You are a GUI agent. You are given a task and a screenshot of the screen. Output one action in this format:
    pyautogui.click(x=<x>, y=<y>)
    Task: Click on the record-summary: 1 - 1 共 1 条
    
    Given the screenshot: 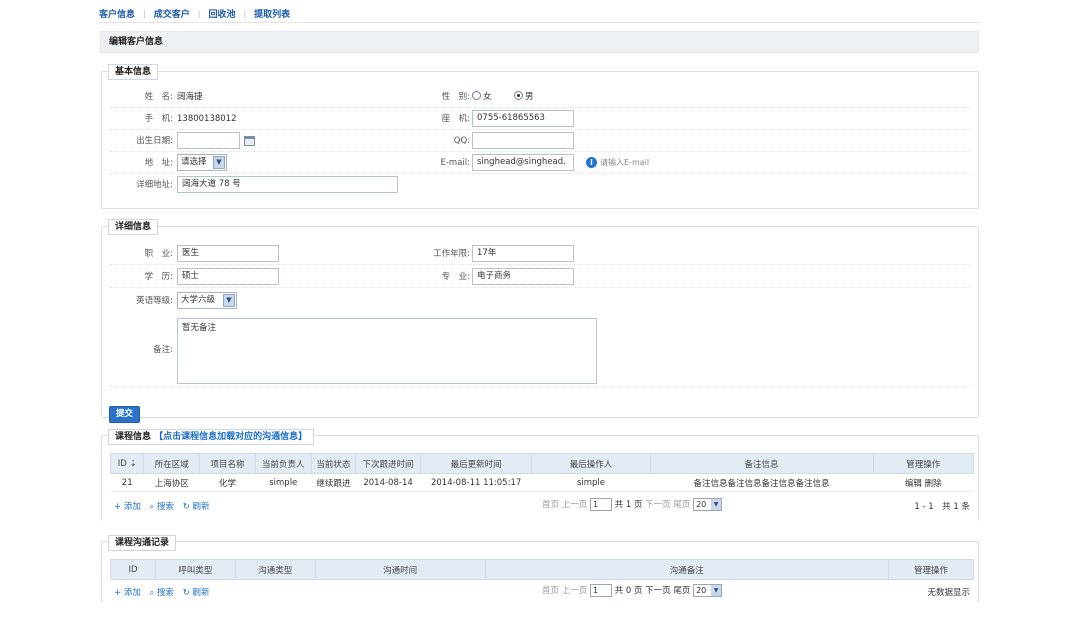 What is the action you would take?
    pyautogui.click(x=942, y=507)
    